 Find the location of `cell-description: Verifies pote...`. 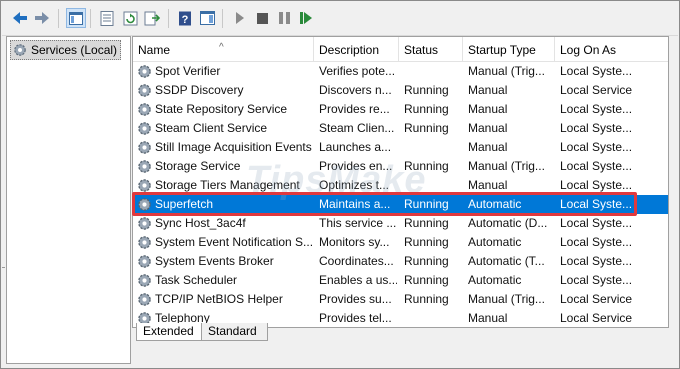

cell-description: Verifies pote... is located at coordinates (357, 71).